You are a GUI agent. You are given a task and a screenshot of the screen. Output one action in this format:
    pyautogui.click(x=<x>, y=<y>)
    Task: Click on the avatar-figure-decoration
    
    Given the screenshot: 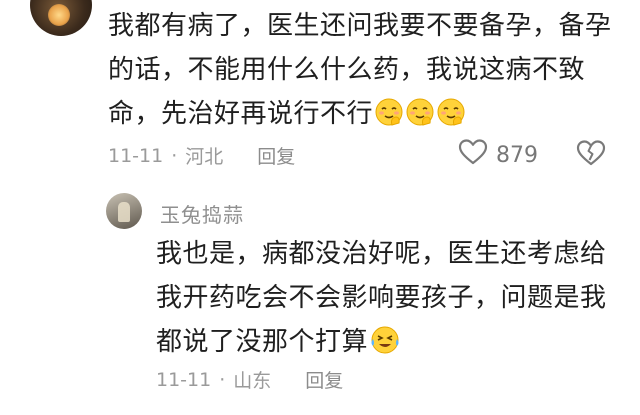 What is the action you would take?
    pyautogui.click(x=124, y=212)
    